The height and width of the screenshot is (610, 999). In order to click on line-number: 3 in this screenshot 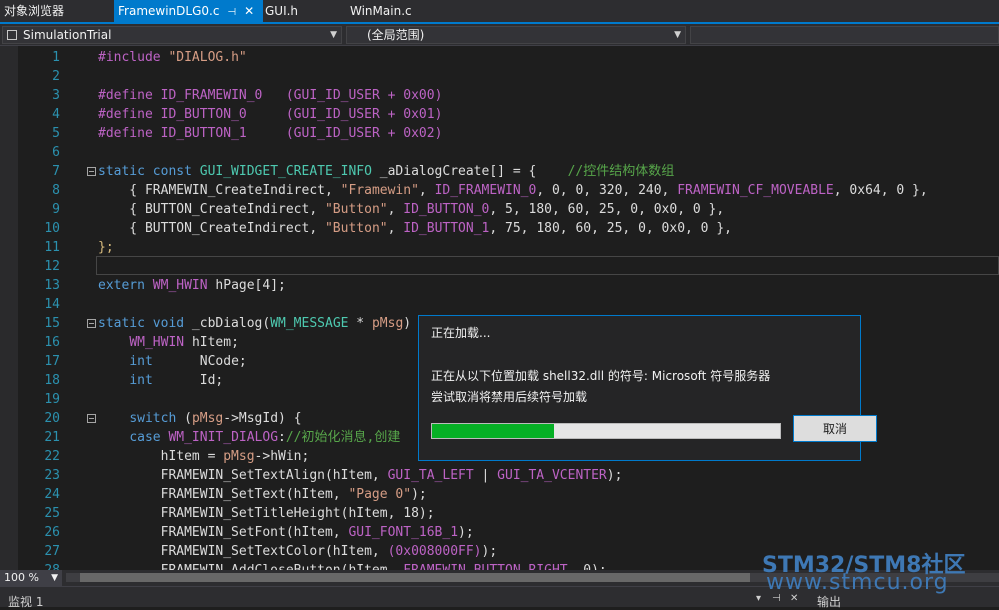, I will do `click(56, 95)`.